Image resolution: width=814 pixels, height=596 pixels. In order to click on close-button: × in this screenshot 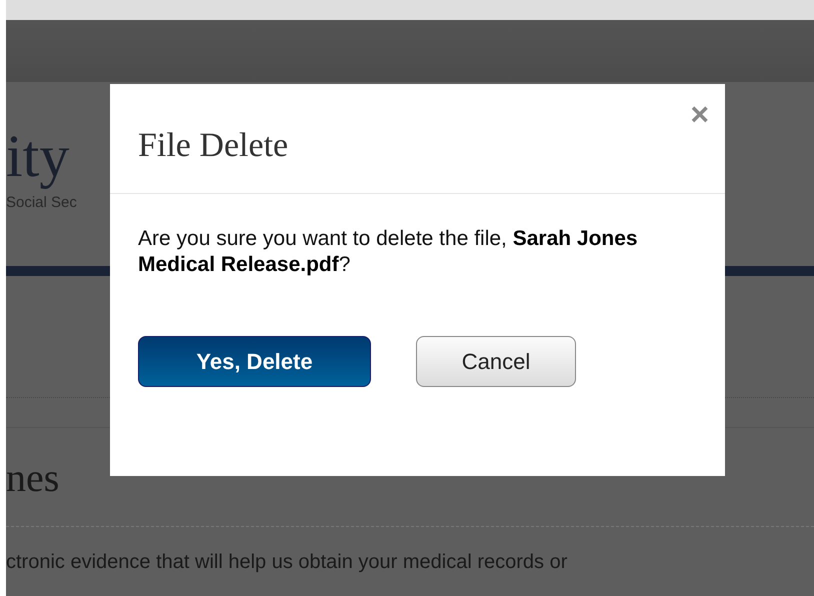, I will do `click(699, 114)`.